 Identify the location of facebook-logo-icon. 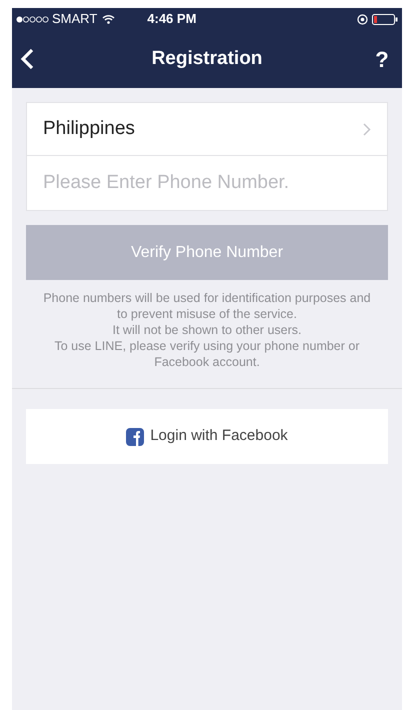
(135, 437).